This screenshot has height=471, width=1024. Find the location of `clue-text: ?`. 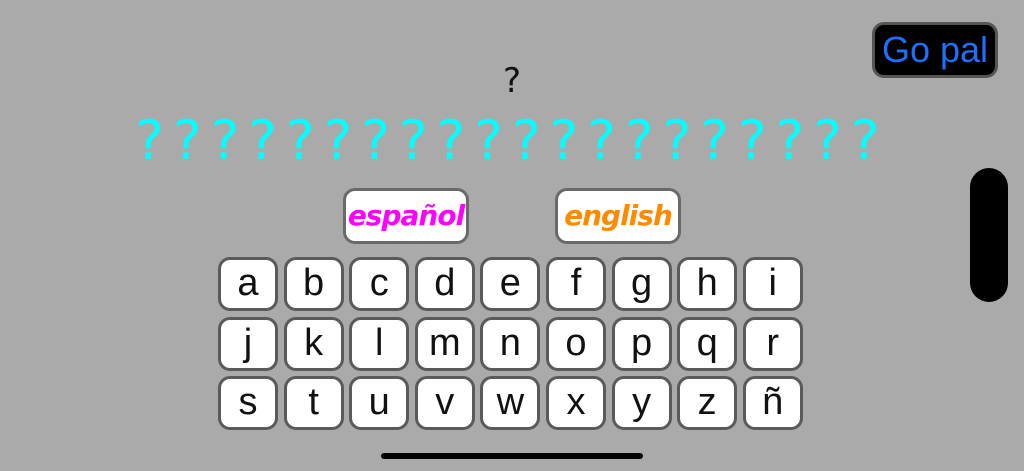

clue-text: ? is located at coordinates (512, 81).